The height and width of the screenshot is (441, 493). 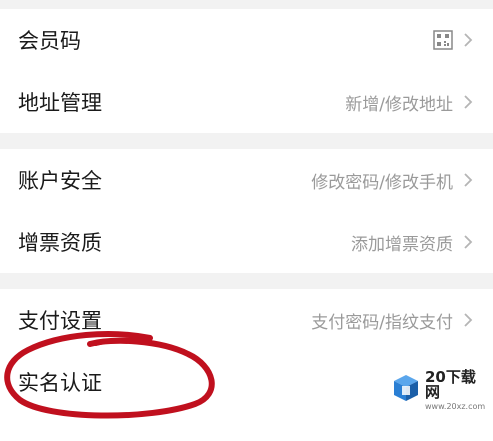 I want to click on top-spacer, so click(x=246, y=4).